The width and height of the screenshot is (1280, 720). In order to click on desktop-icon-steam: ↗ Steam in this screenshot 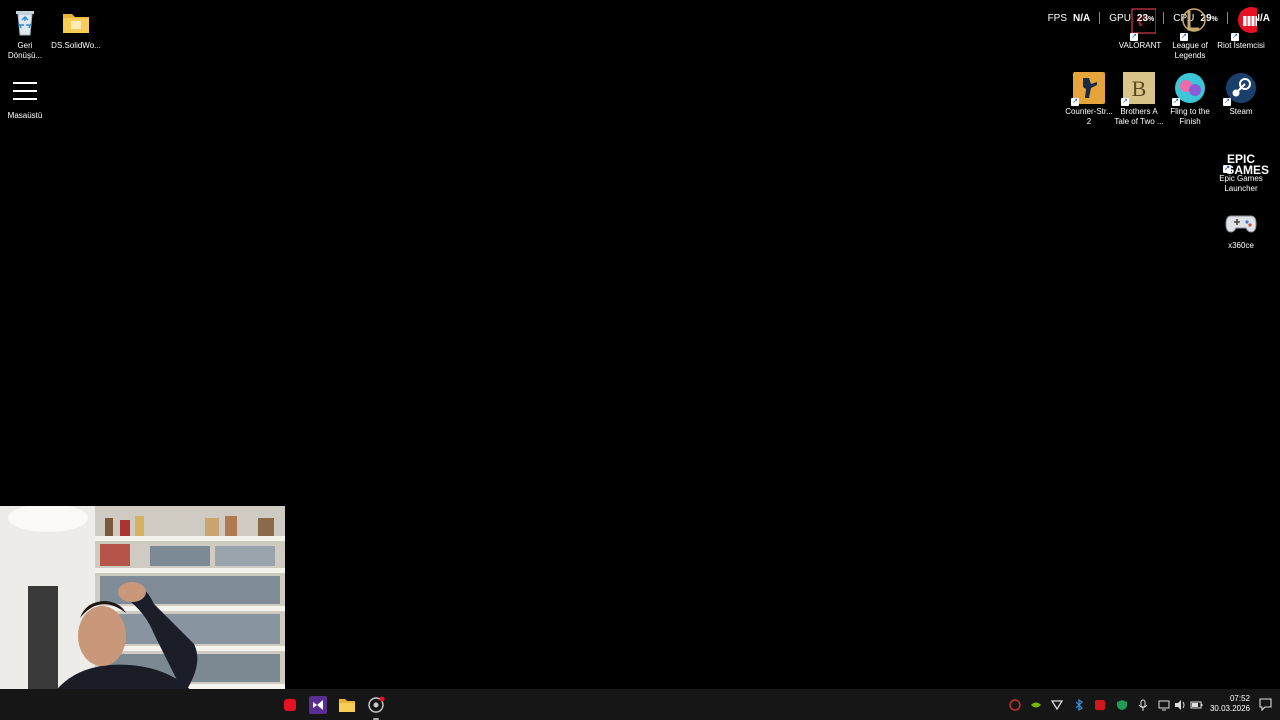, I will do `click(1241, 94)`.